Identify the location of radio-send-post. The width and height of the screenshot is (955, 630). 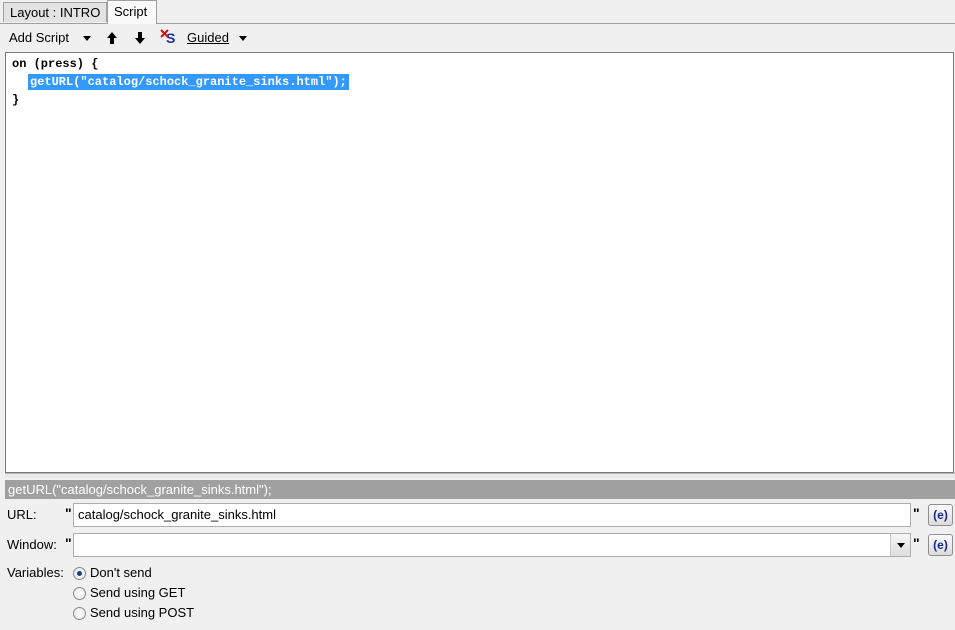
(79, 613).